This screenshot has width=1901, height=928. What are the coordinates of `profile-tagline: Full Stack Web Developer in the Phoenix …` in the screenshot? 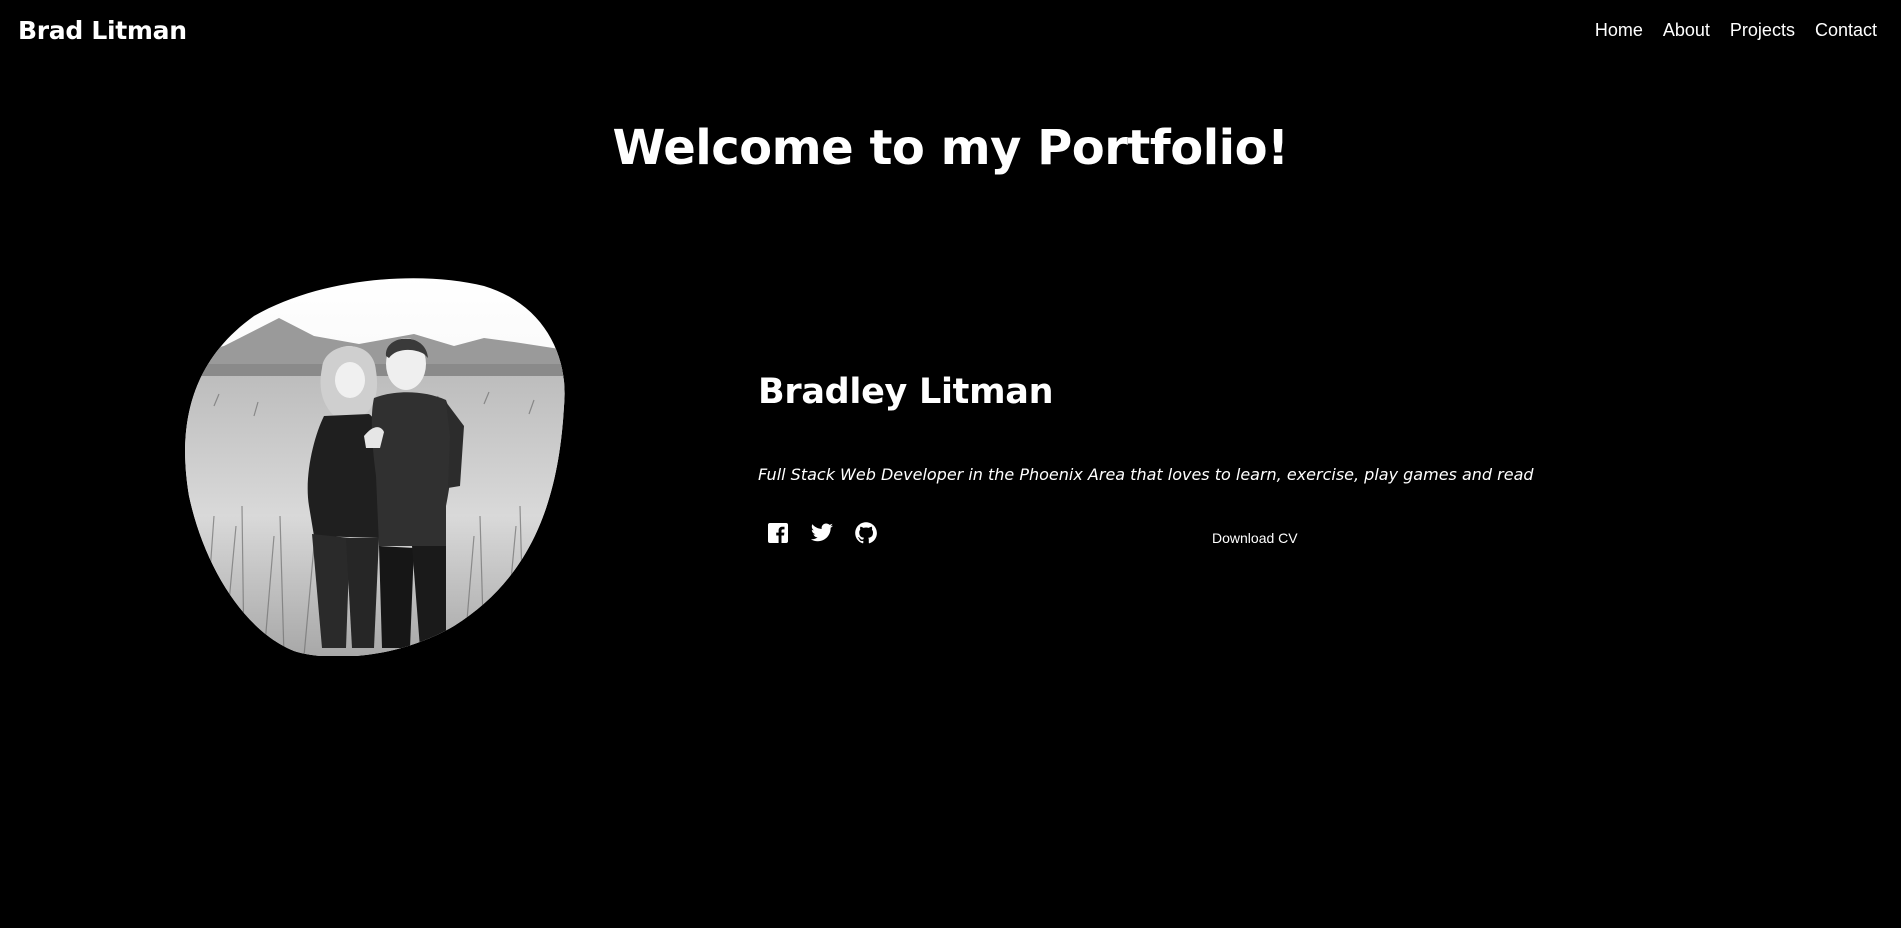 It's located at (1146, 474).